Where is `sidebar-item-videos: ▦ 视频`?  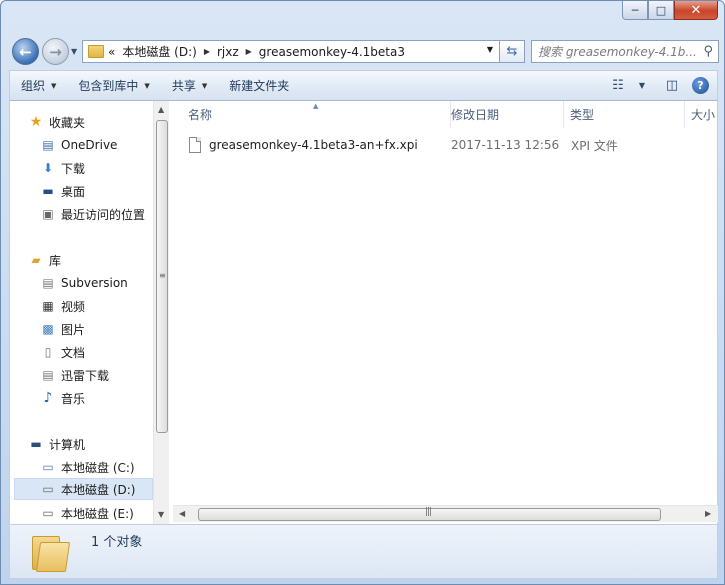 sidebar-item-videos: ▦ 视频 is located at coordinates (104, 306).